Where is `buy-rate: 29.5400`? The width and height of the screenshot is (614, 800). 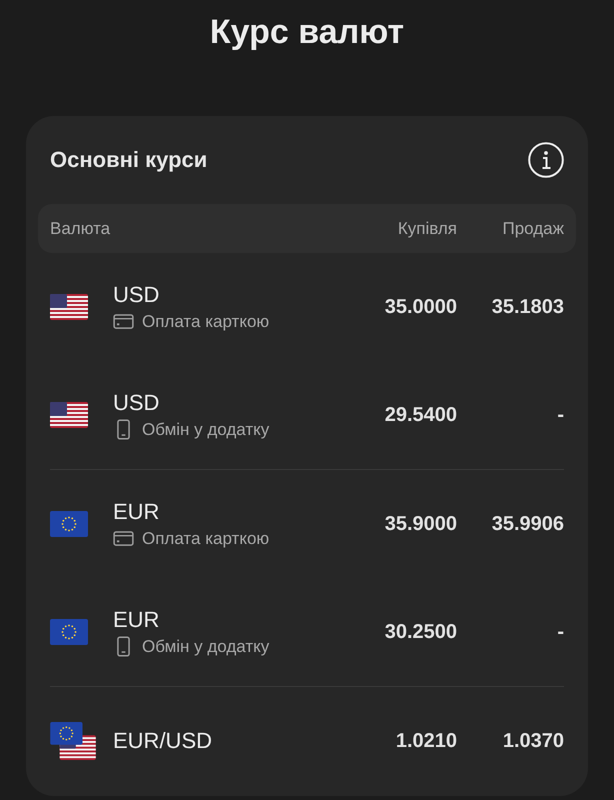
buy-rate: 29.5400 is located at coordinates (420, 415).